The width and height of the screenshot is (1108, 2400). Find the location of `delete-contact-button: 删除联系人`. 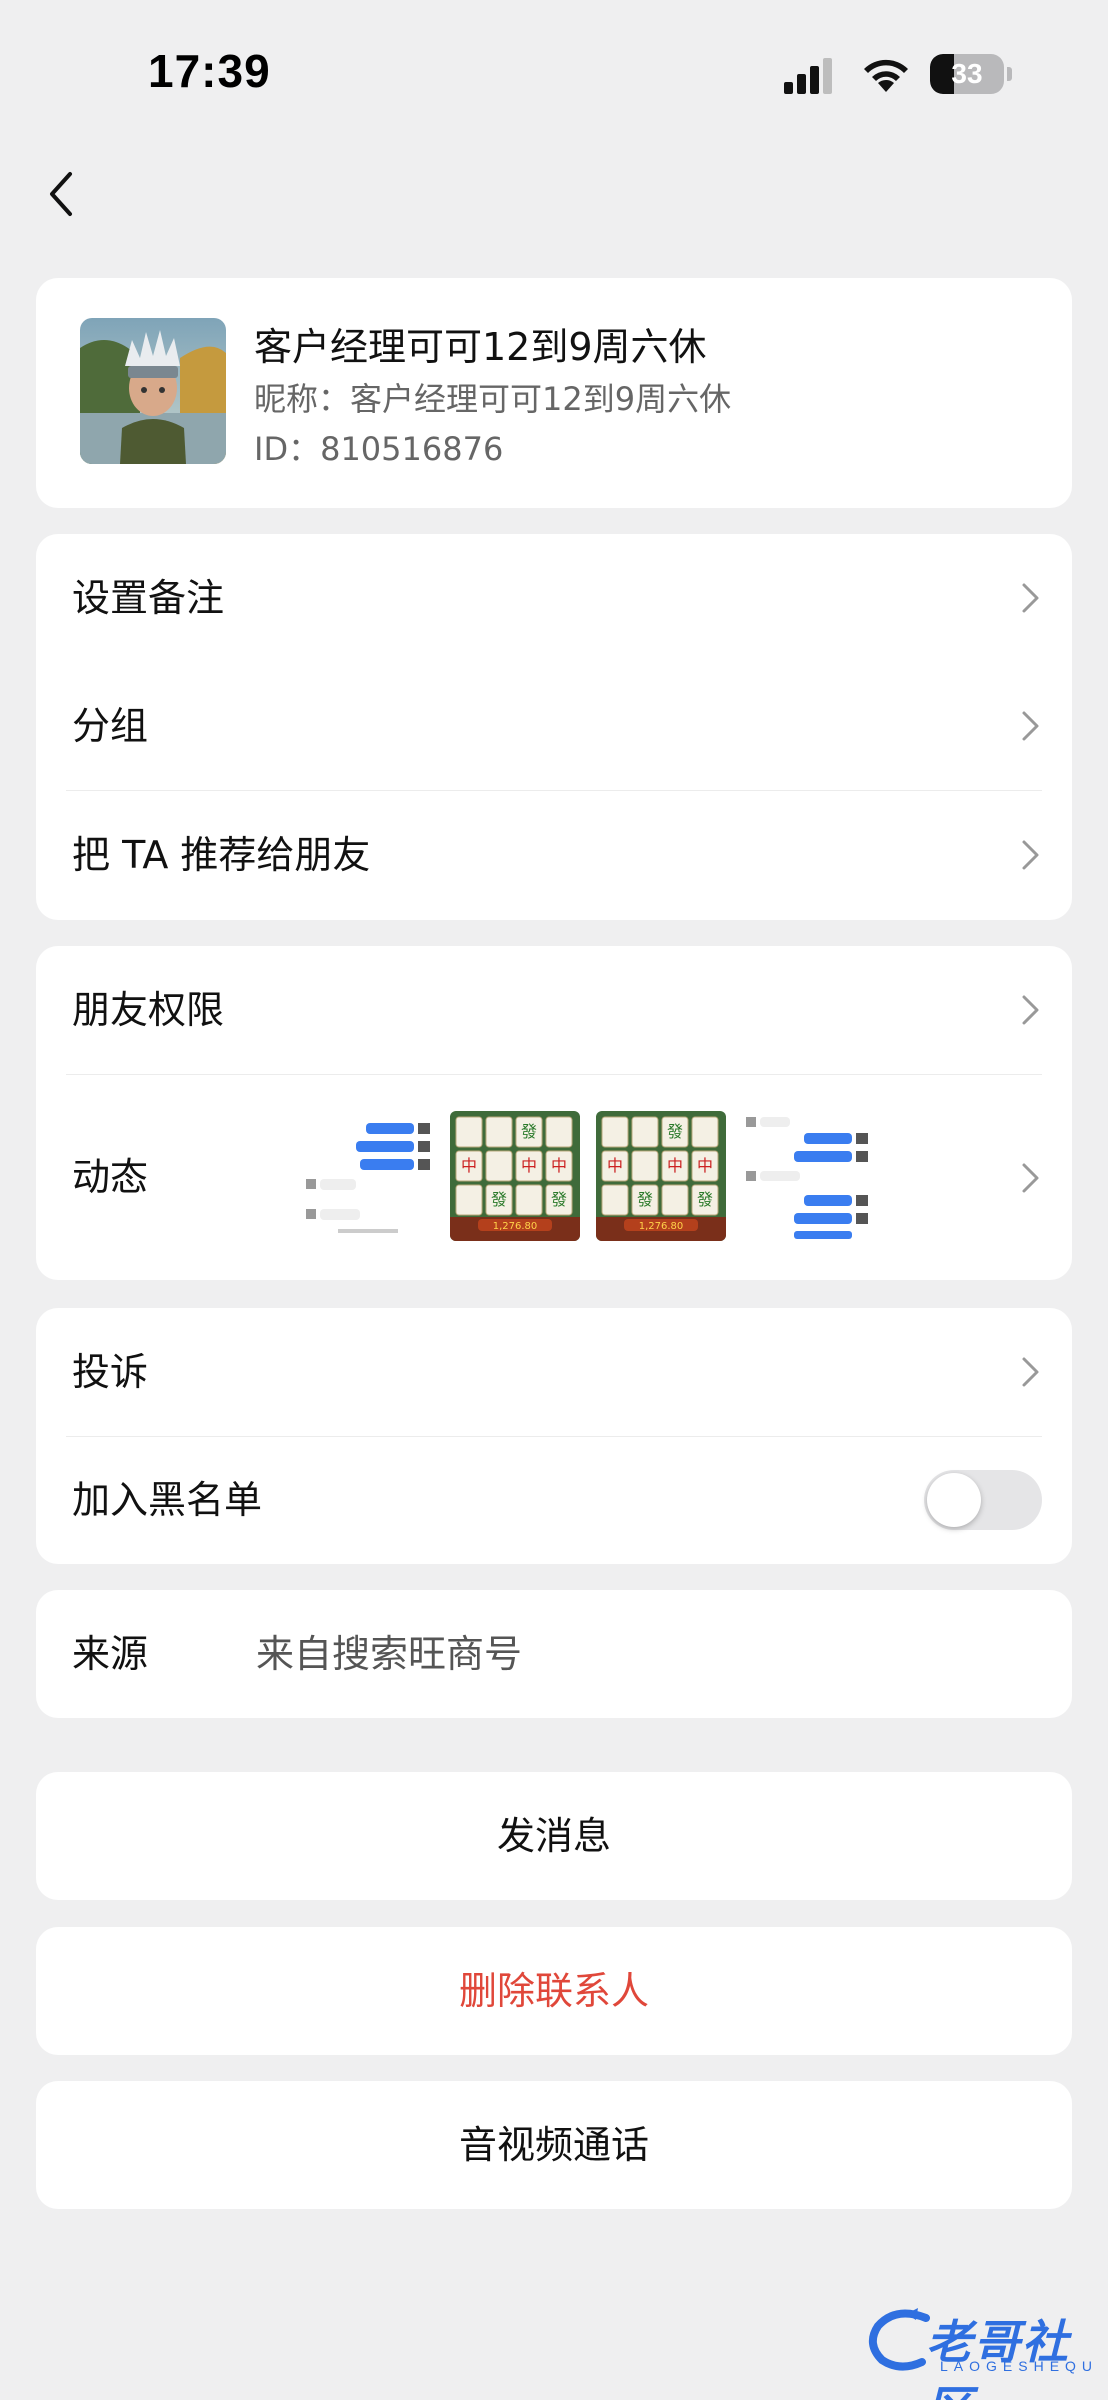

delete-contact-button: 删除联系人 is located at coordinates (554, 1991).